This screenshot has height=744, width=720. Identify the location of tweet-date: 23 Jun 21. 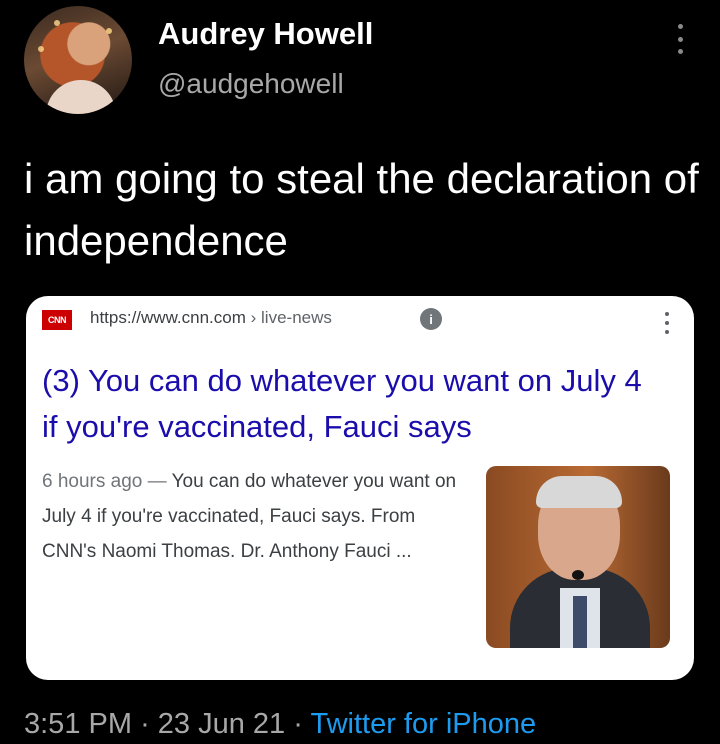
(221, 724).